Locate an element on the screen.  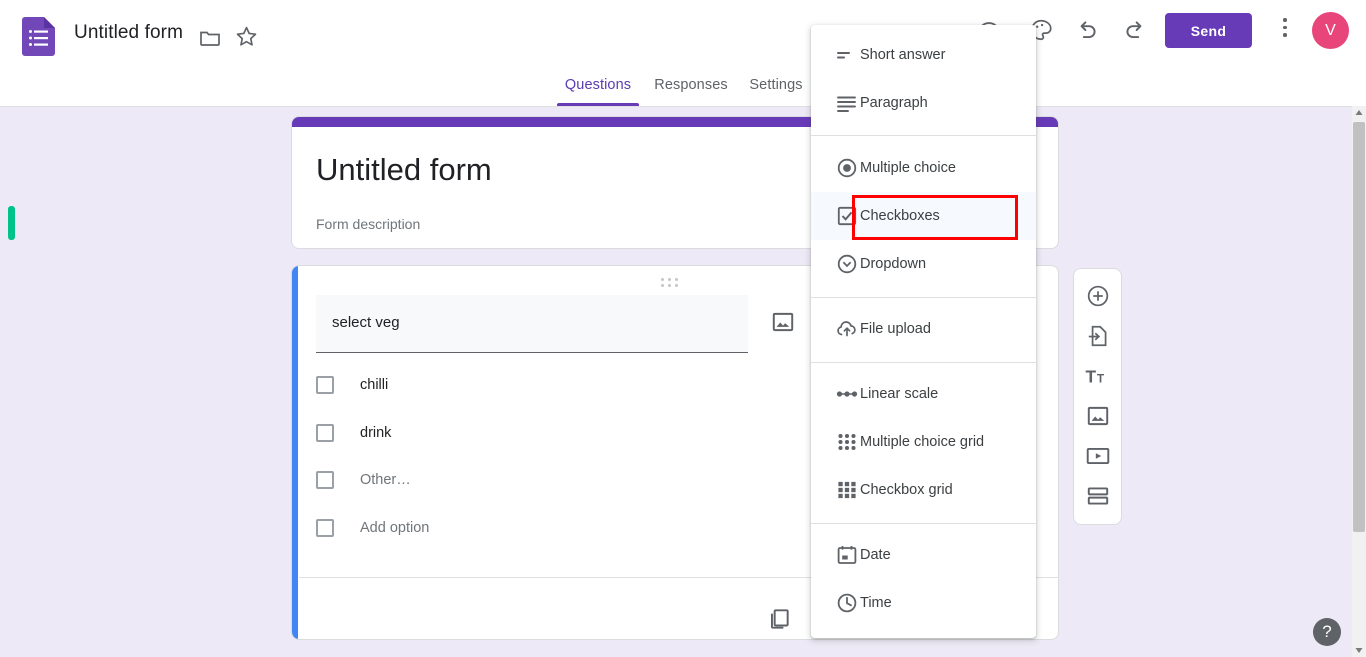
vertical-scrollbar is located at coordinates (1359, 381).